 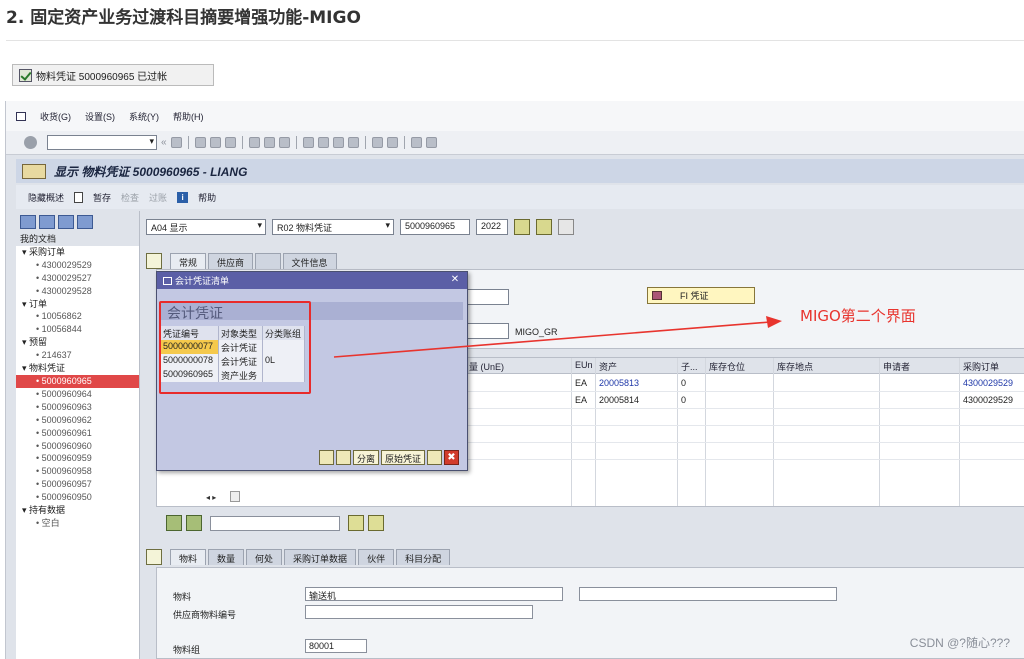 What do you see at coordinates (200, 142) in the screenshot?
I see `exit-icon` at bounding box center [200, 142].